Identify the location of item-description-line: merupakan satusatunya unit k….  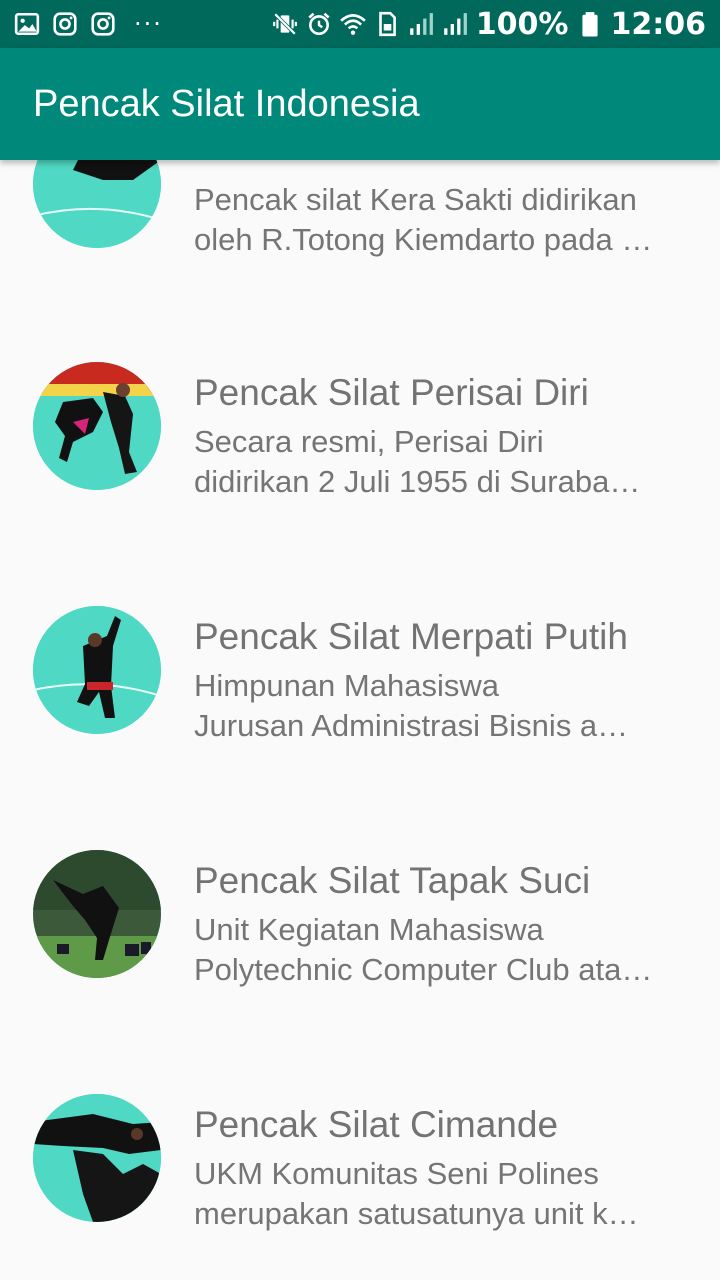
(416, 1213).